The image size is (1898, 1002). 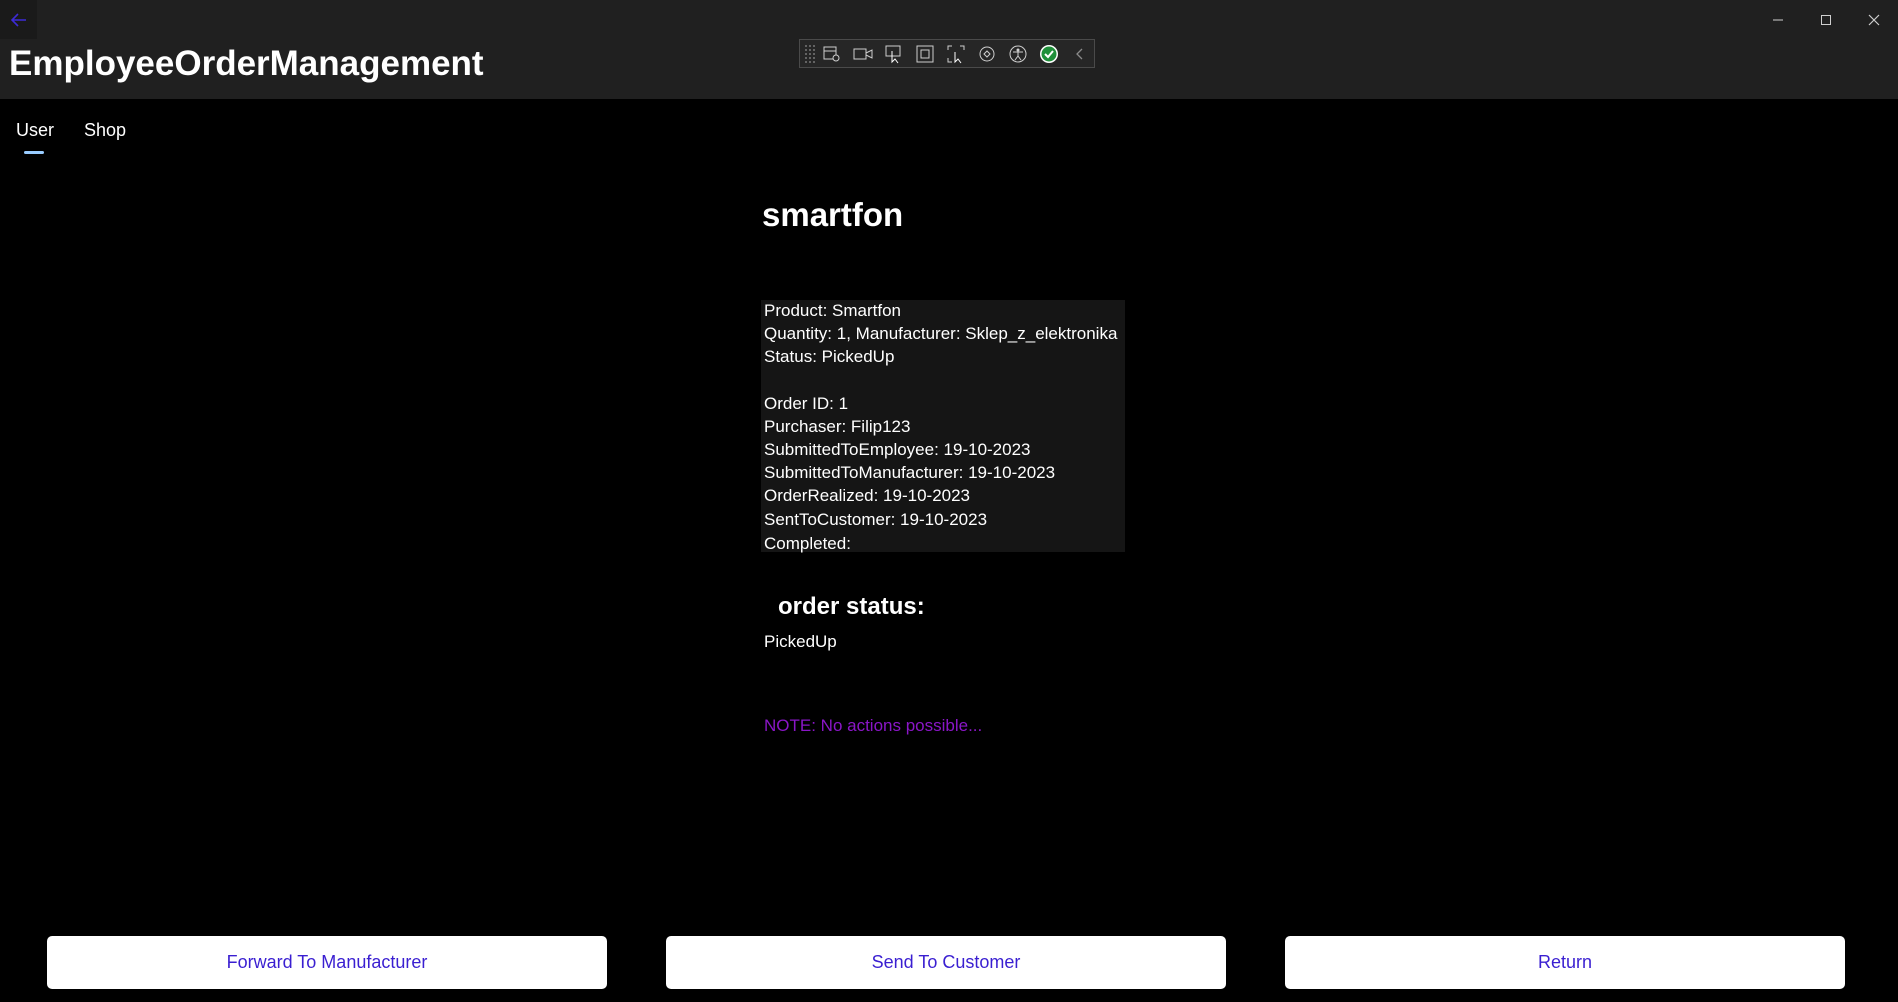 I want to click on live-visual-tree-icon, so click(x=832, y=54).